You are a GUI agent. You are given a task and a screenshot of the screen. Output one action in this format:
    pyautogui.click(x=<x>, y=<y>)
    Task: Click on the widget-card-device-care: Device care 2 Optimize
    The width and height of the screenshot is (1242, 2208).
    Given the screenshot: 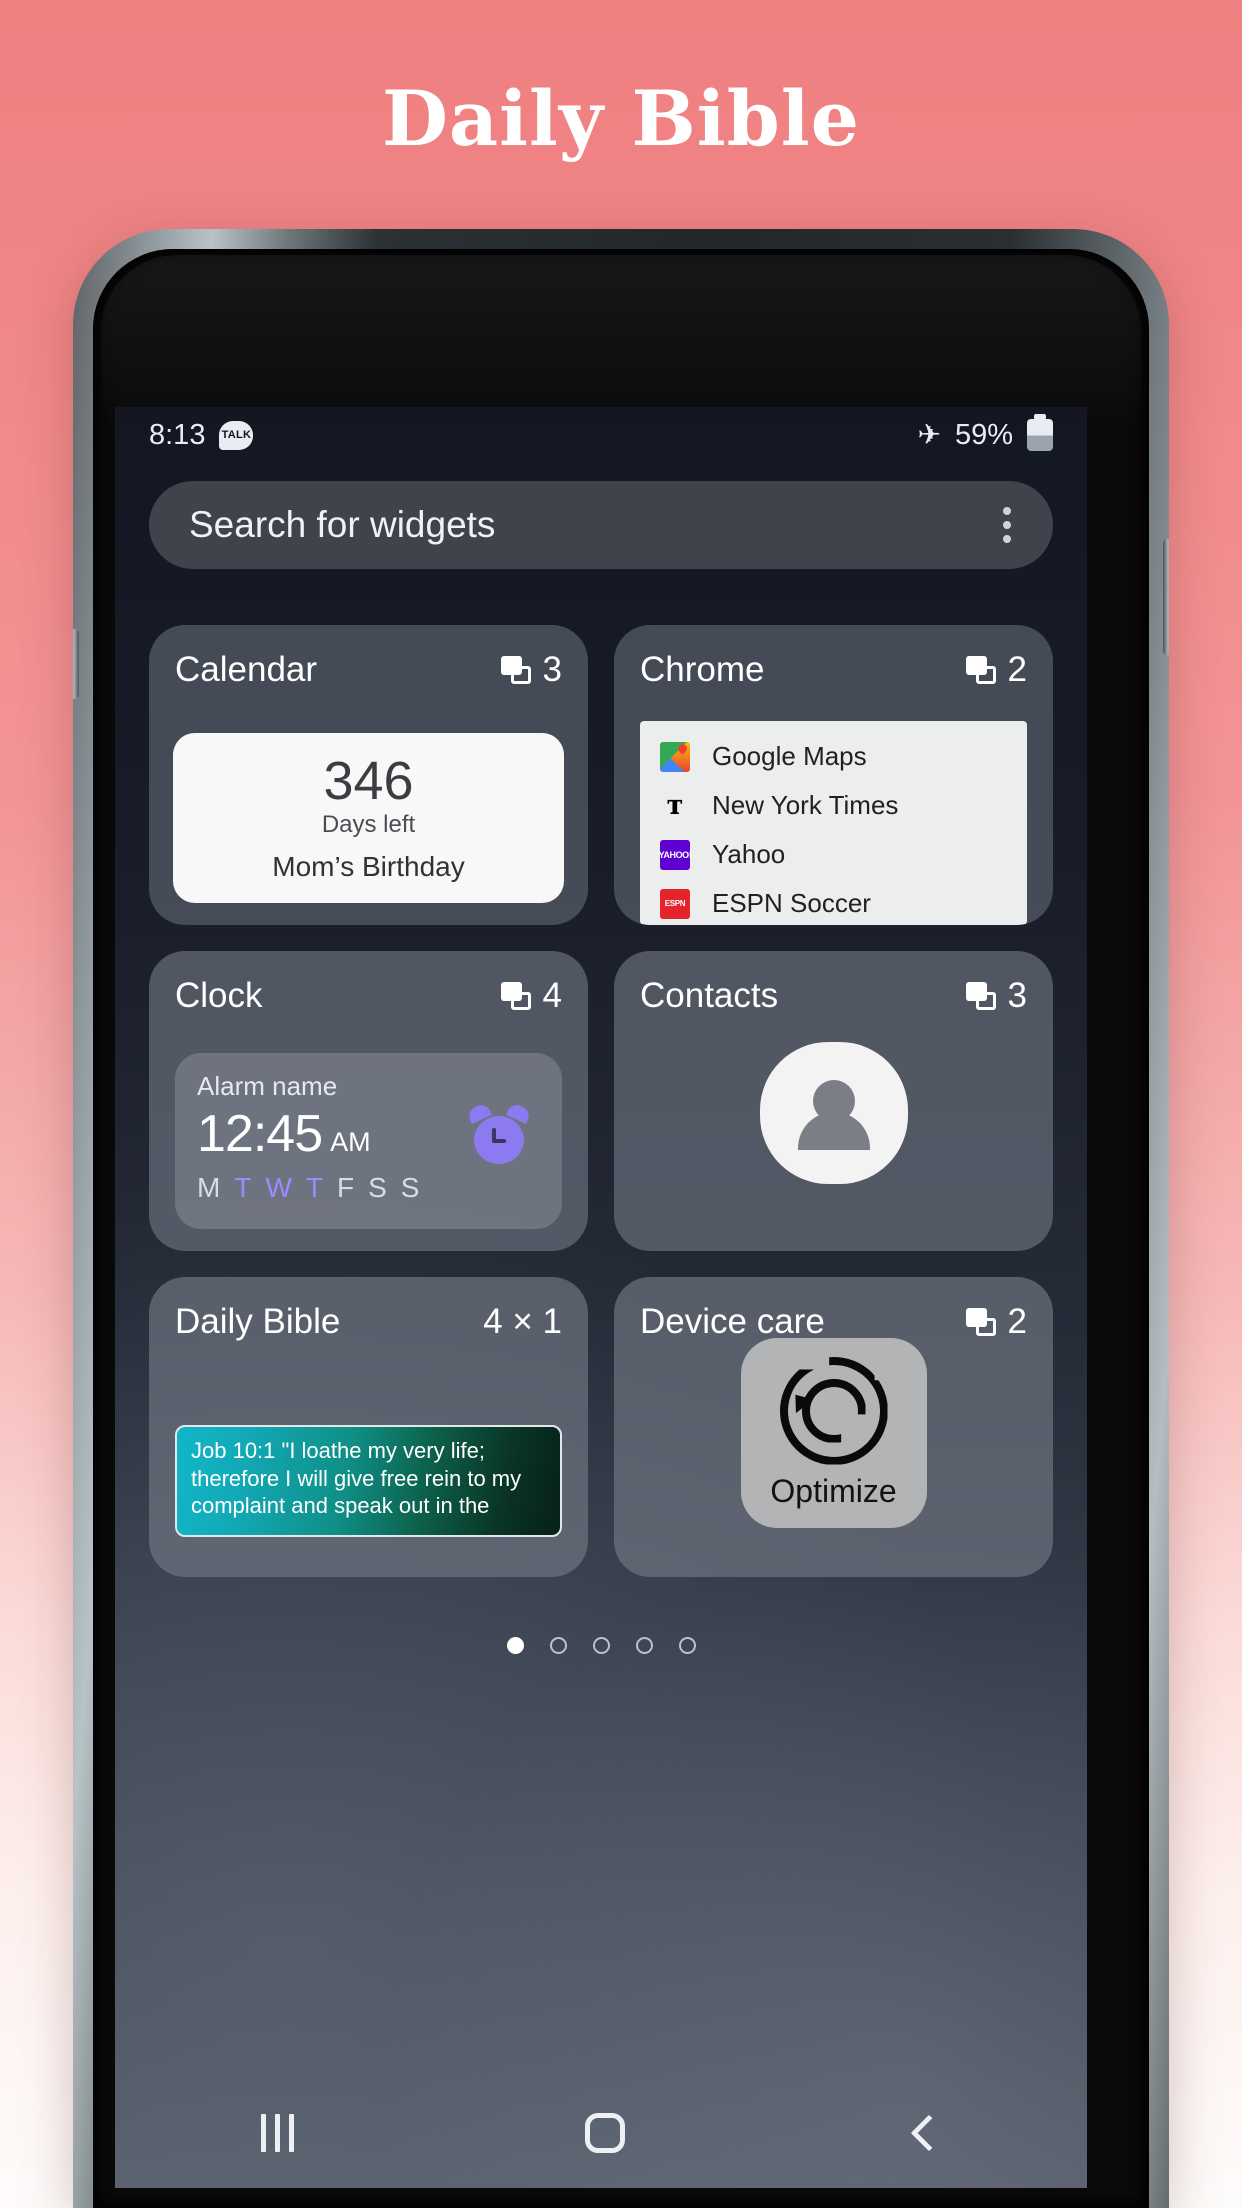 What is the action you would take?
    pyautogui.click(x=833, y=1427)
    